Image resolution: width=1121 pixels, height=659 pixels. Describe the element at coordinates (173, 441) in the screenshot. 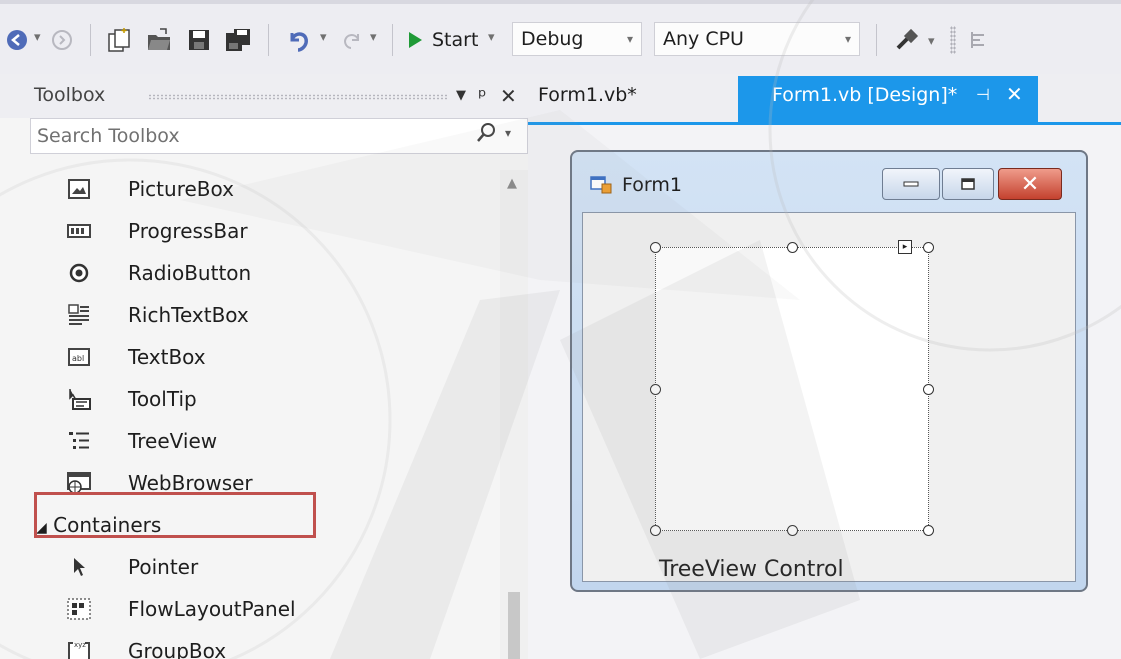

I see `toolbox-item-label: TreeView` at that location.